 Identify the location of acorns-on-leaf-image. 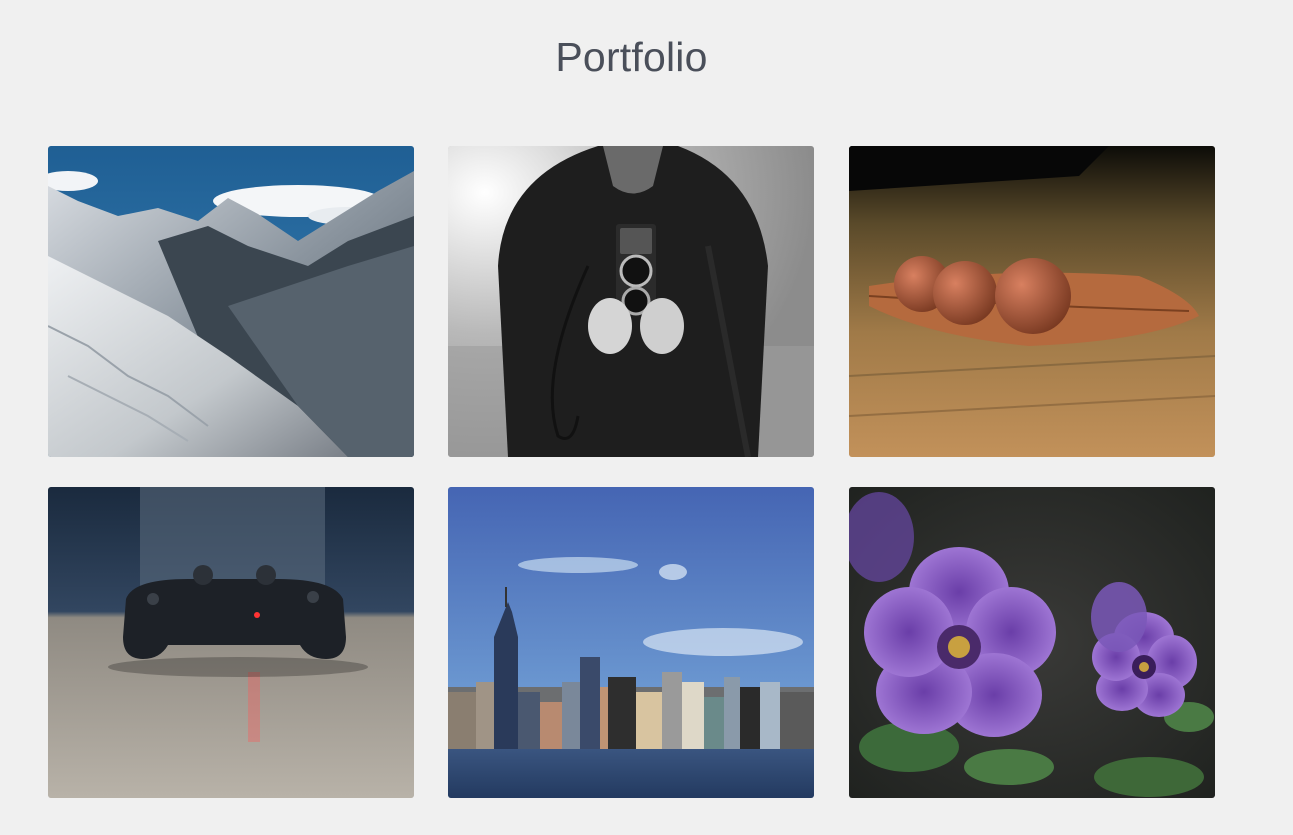
(1032, 301).